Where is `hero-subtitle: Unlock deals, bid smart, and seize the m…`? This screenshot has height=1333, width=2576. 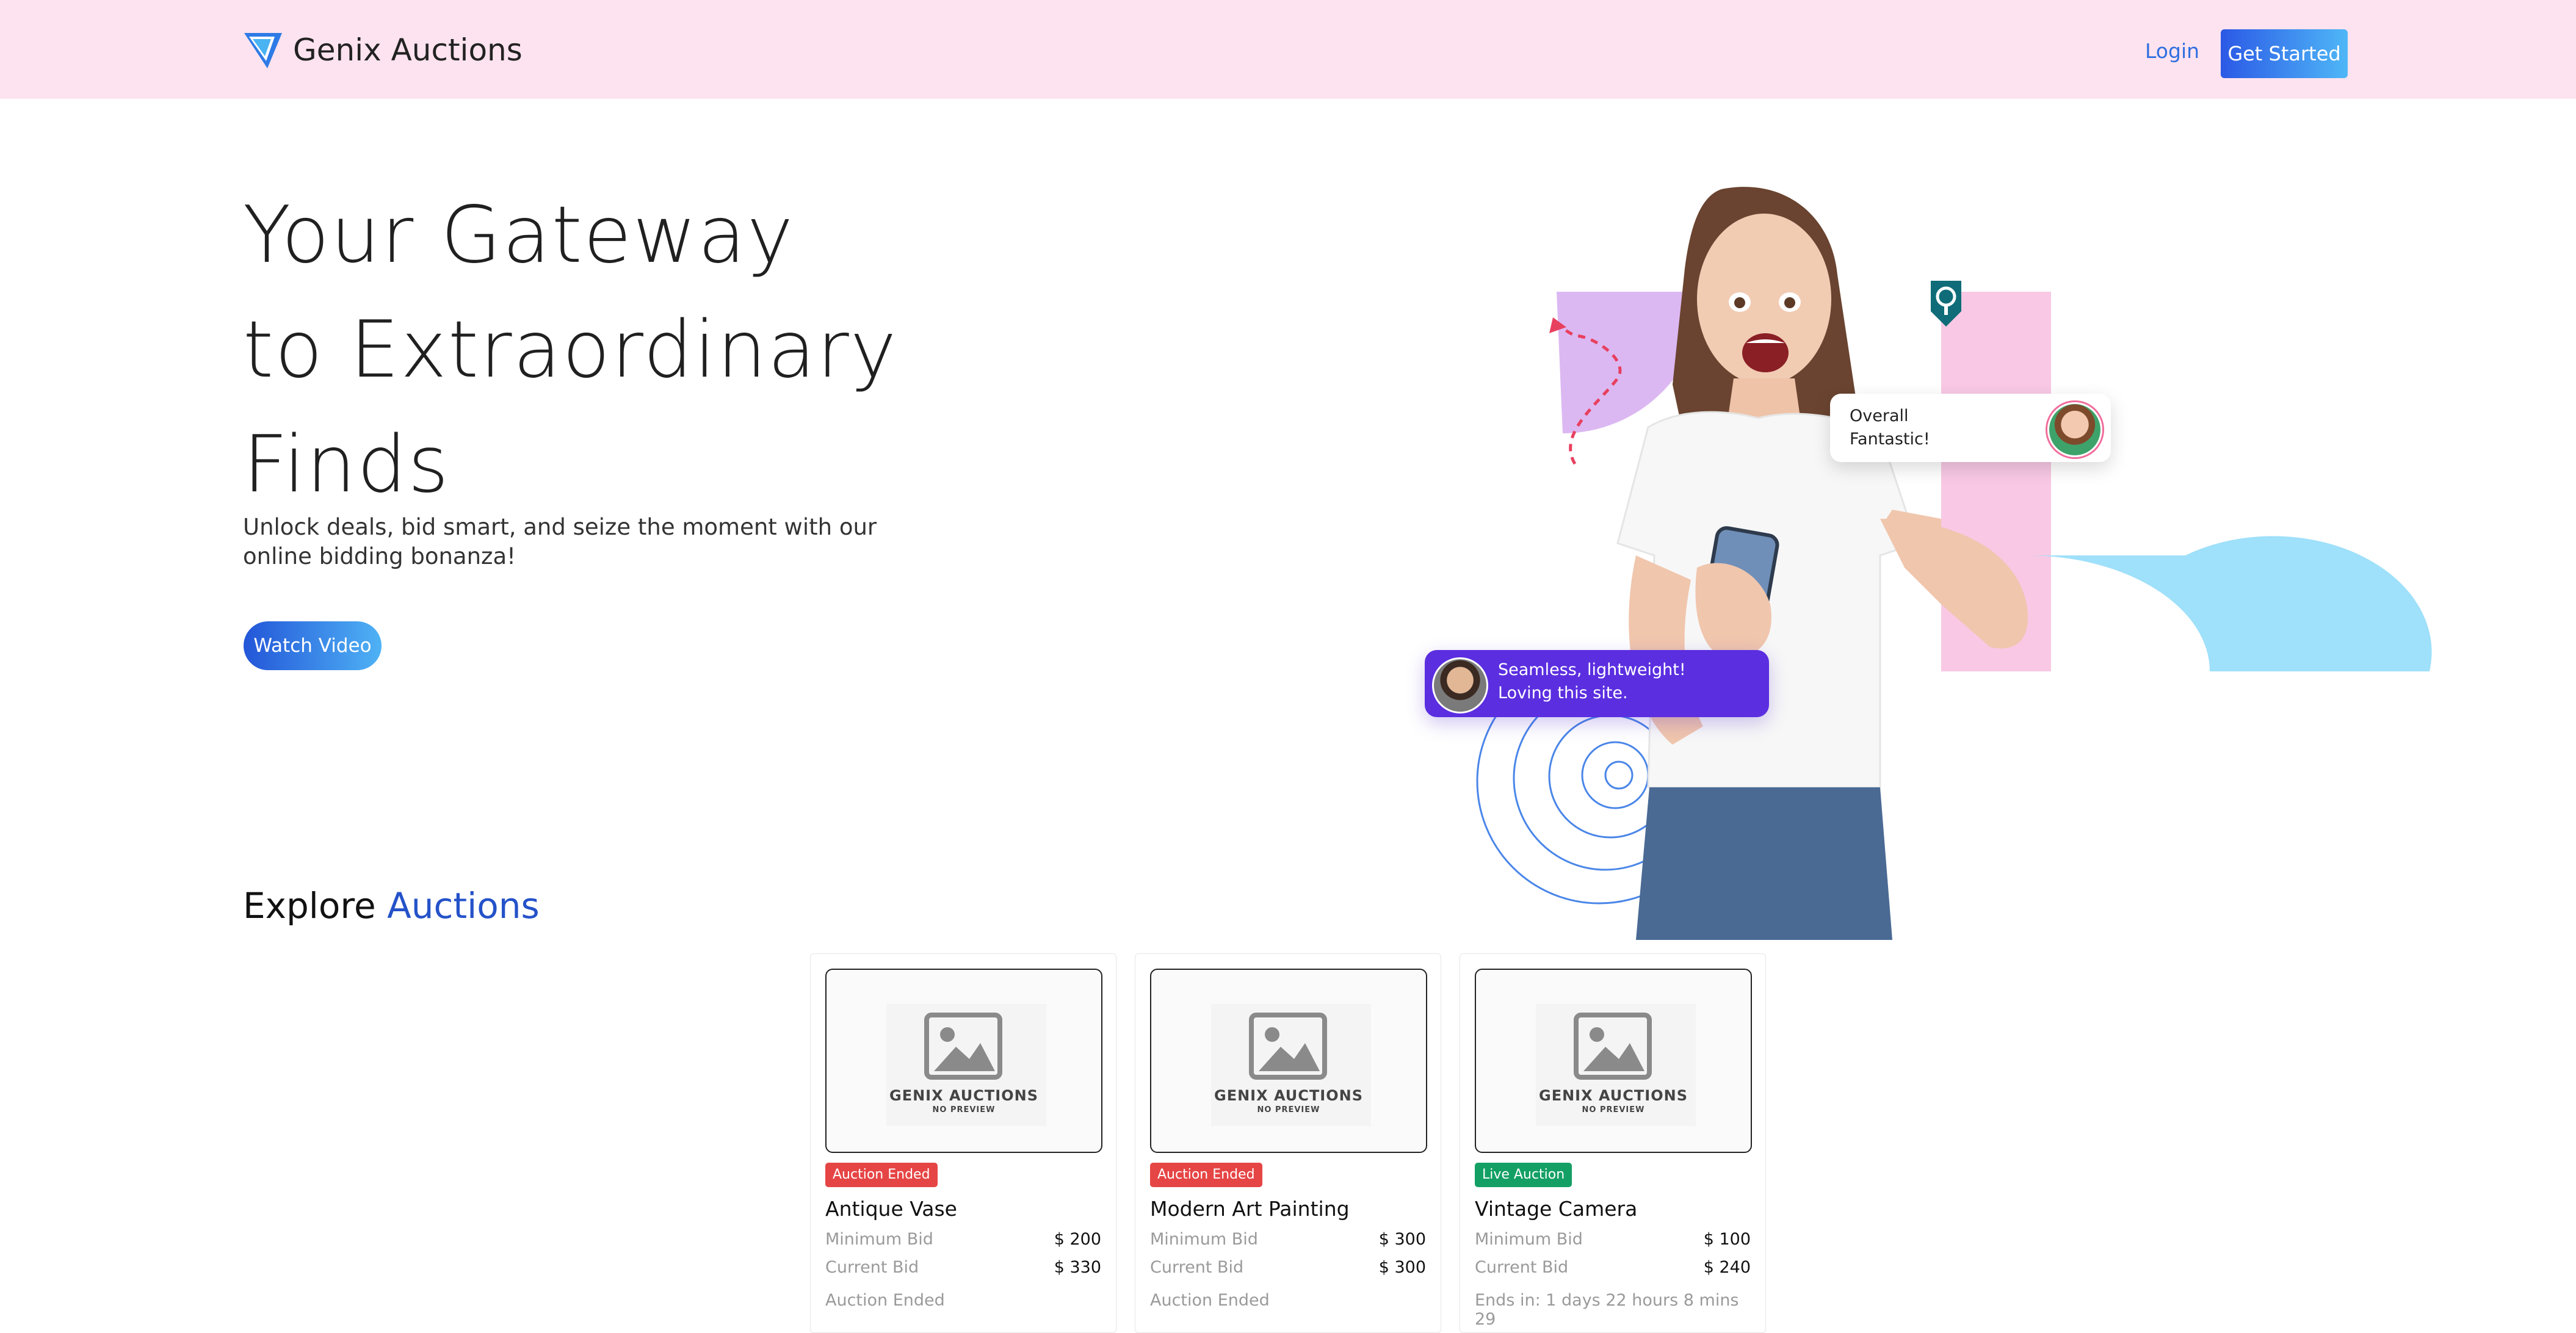 hero-subtitle: Unlock deals, bid smart, and seize the m… is located at coordinates (560, 541).